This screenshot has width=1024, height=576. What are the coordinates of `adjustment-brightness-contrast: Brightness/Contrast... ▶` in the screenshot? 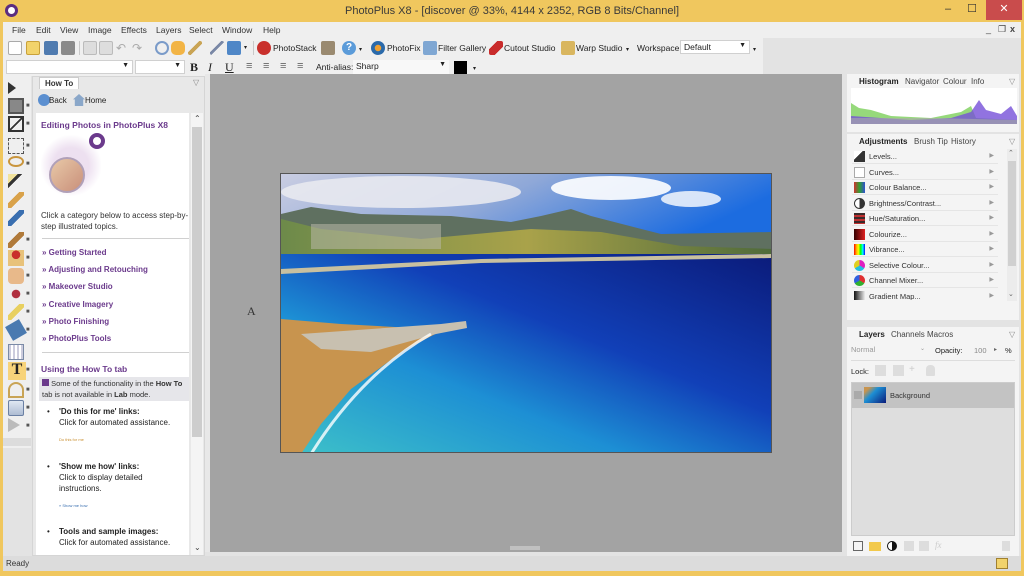 It's located at (925, 203).